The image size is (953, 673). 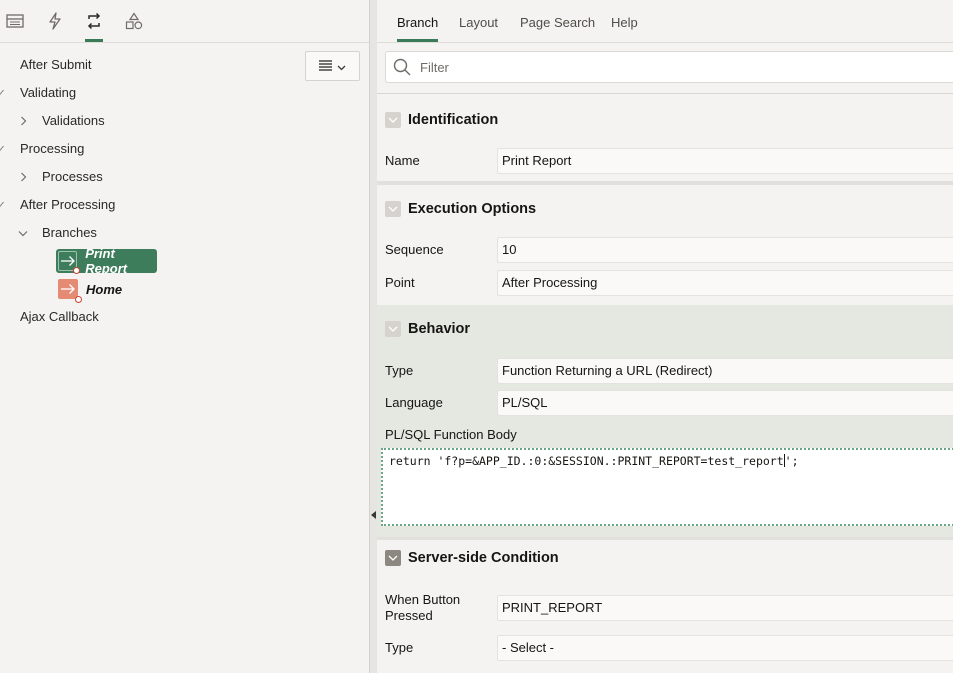 What do you see at coordinates (665, 209) in the screenshot?
I see `section-execution-options: Execution Options` at bounding box center [665, 209].